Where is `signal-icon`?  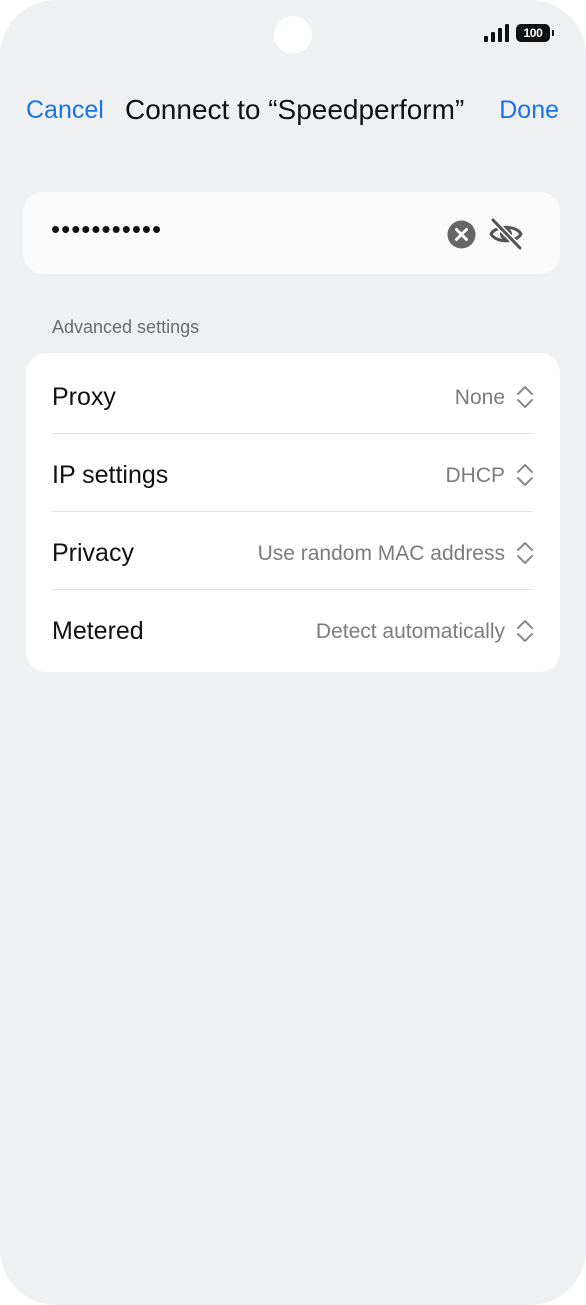 signal-icon is located at coordinates (496, 33).